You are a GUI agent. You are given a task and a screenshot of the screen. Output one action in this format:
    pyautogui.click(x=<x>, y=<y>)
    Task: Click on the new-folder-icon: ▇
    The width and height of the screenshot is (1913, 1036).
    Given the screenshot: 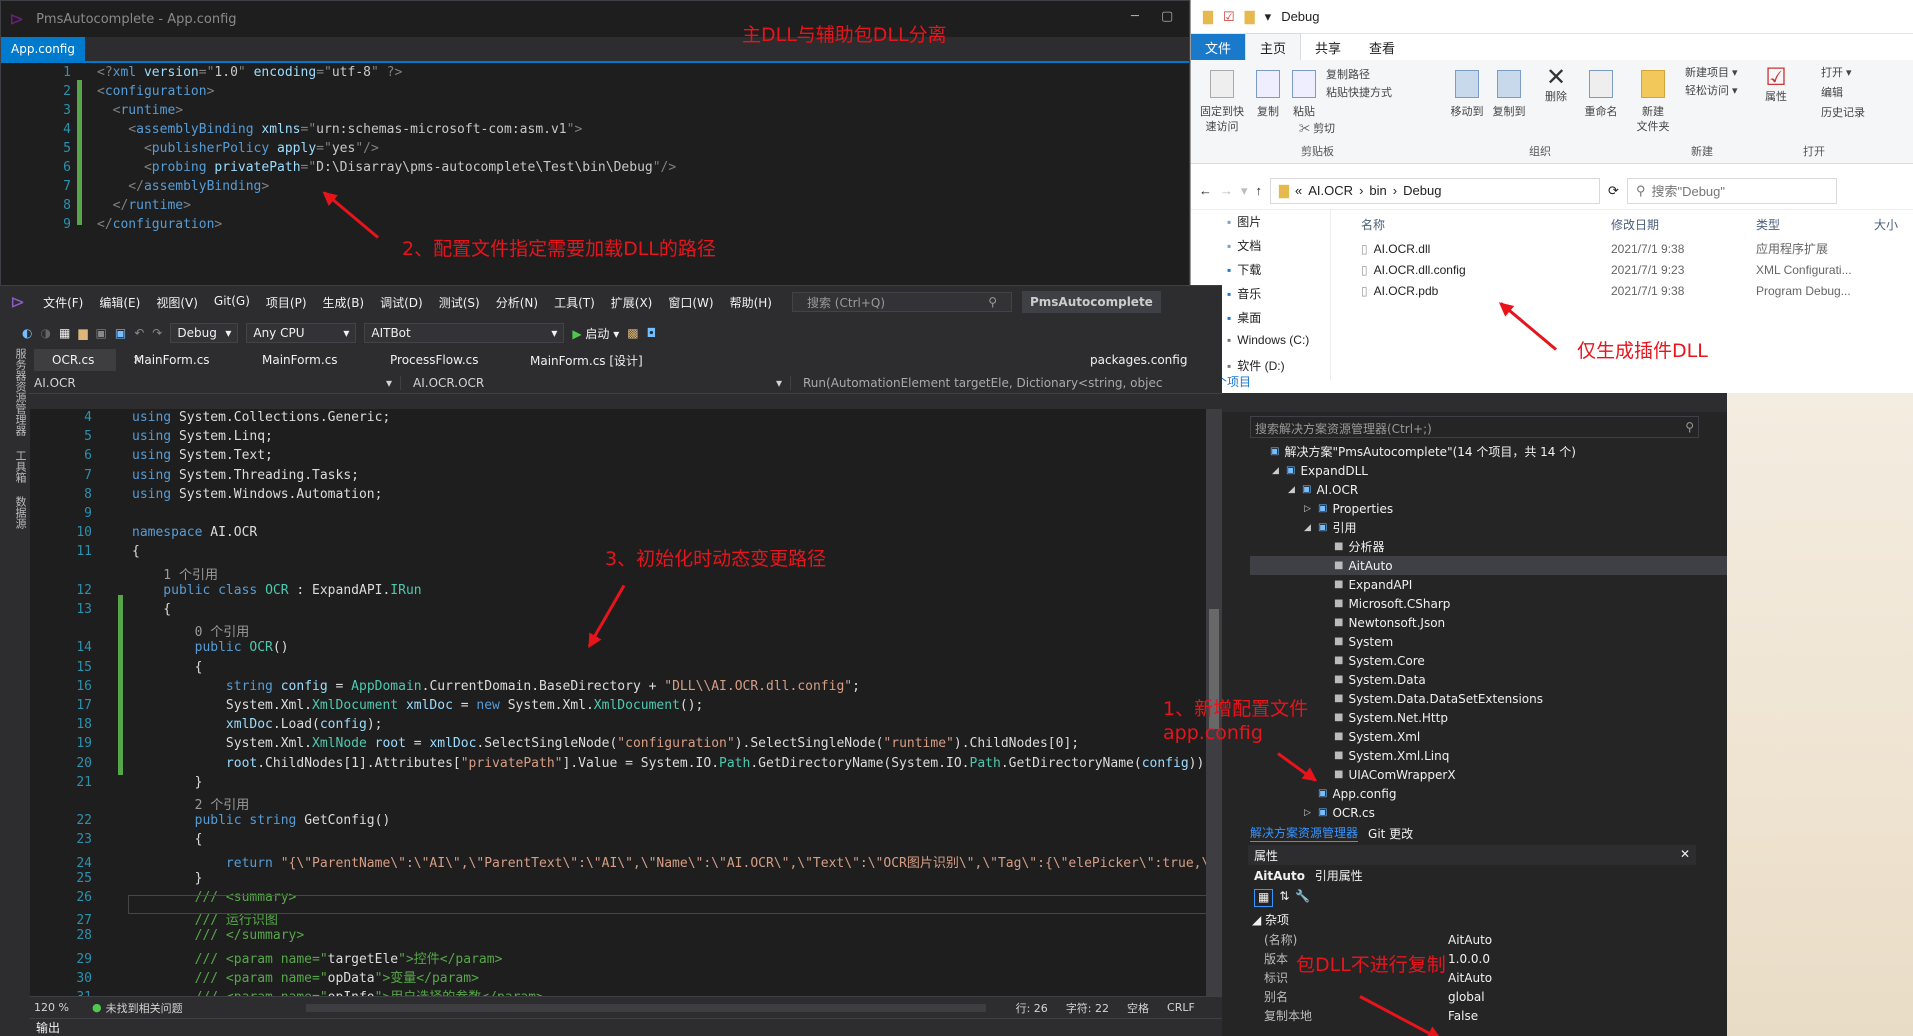 What is the action you would take?
    pyautogui.click(x=1250, y=17)
    